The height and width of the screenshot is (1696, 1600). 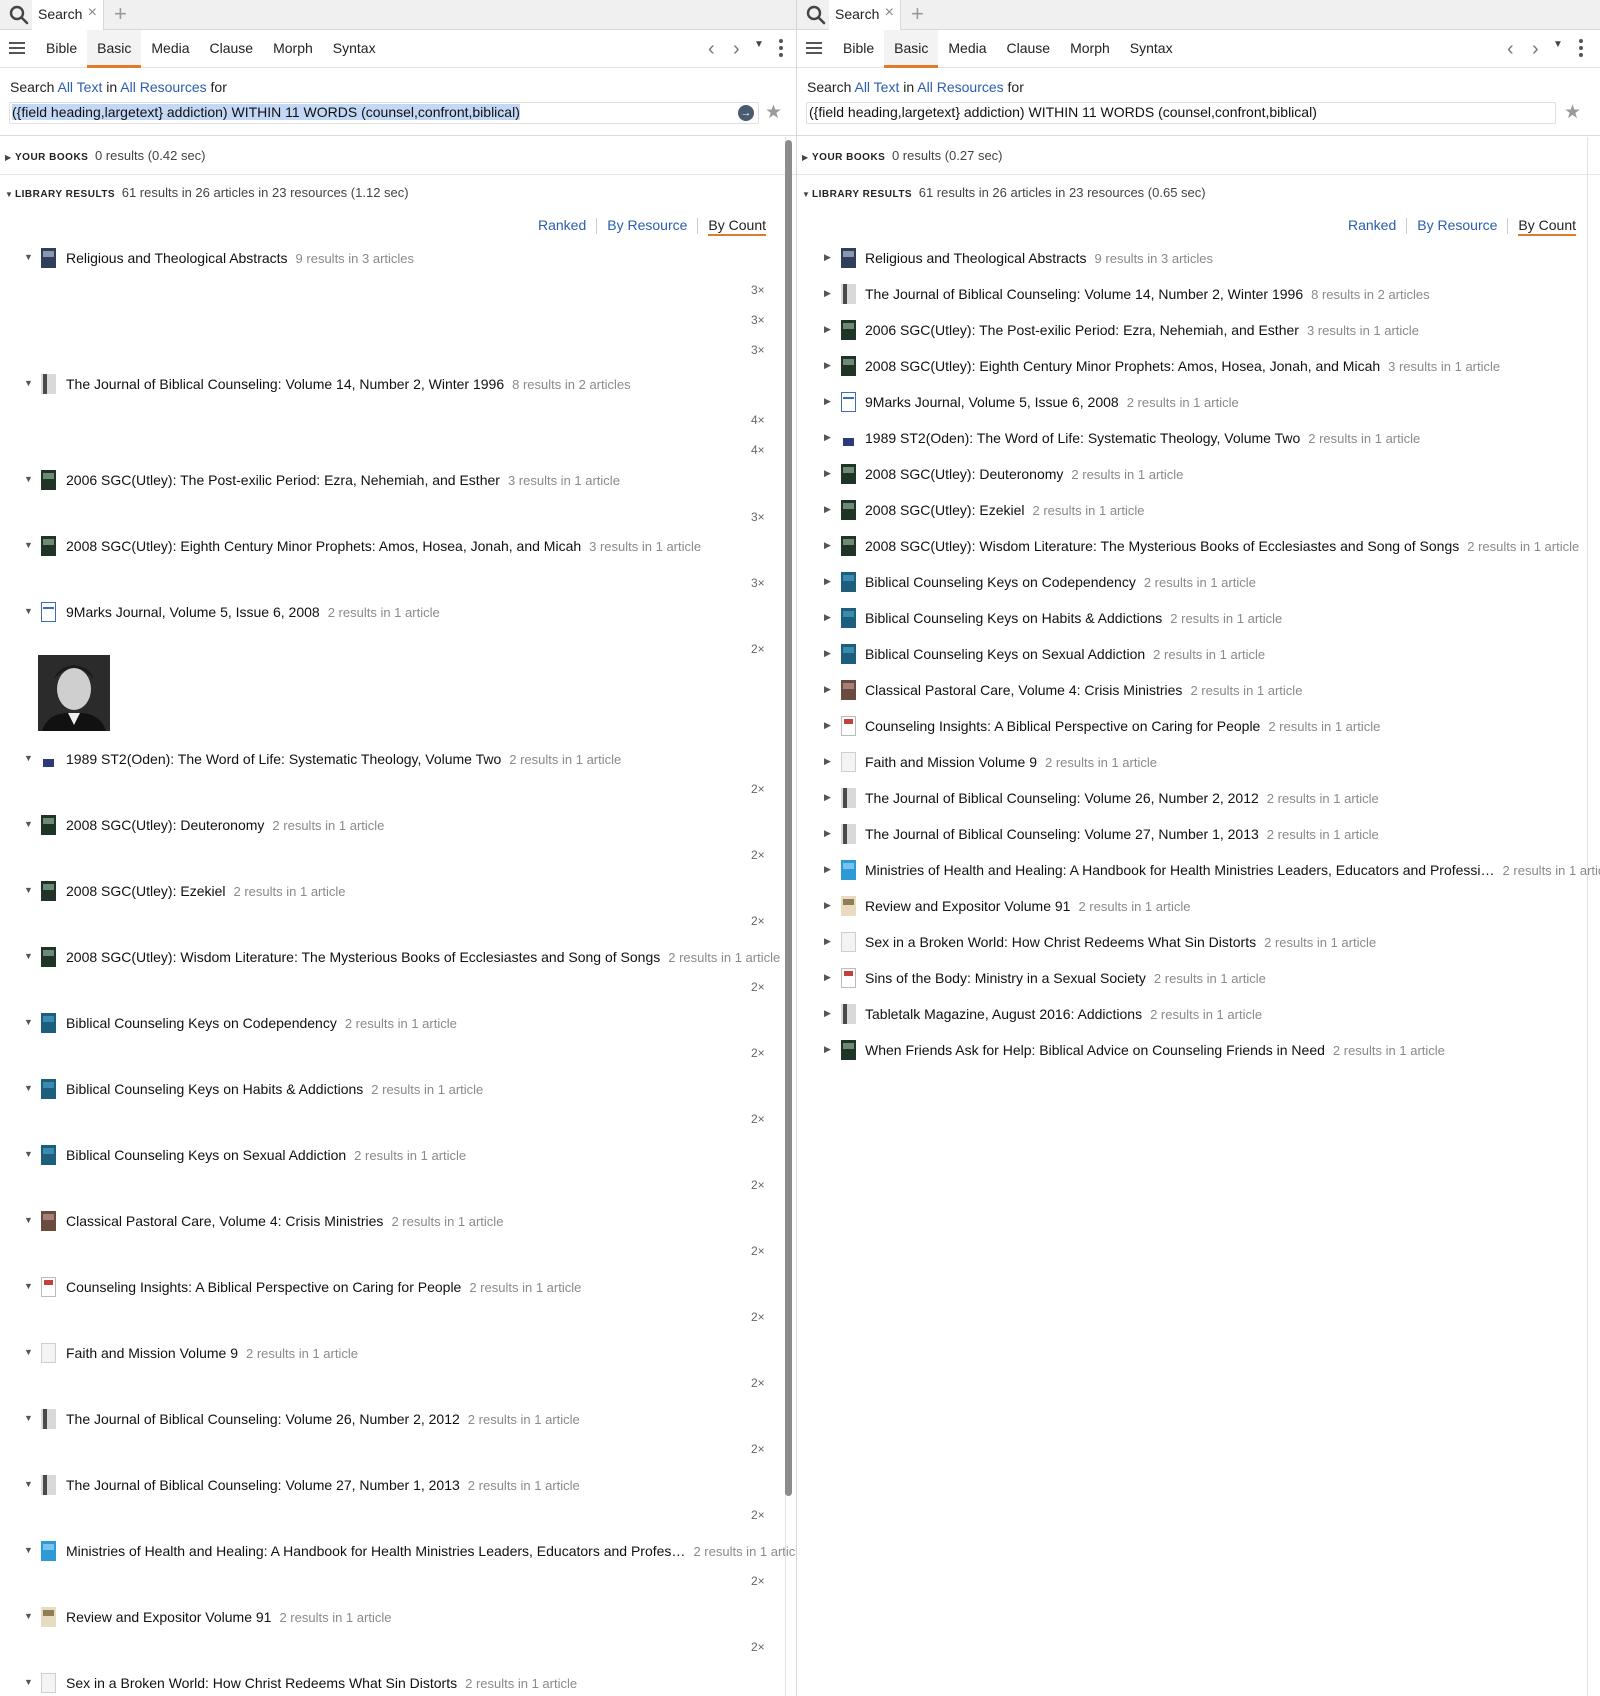 What do you see at coordinates (917, 14) in the screenshot?
I see `plus-icon: +` at bounding box center [917, 14].